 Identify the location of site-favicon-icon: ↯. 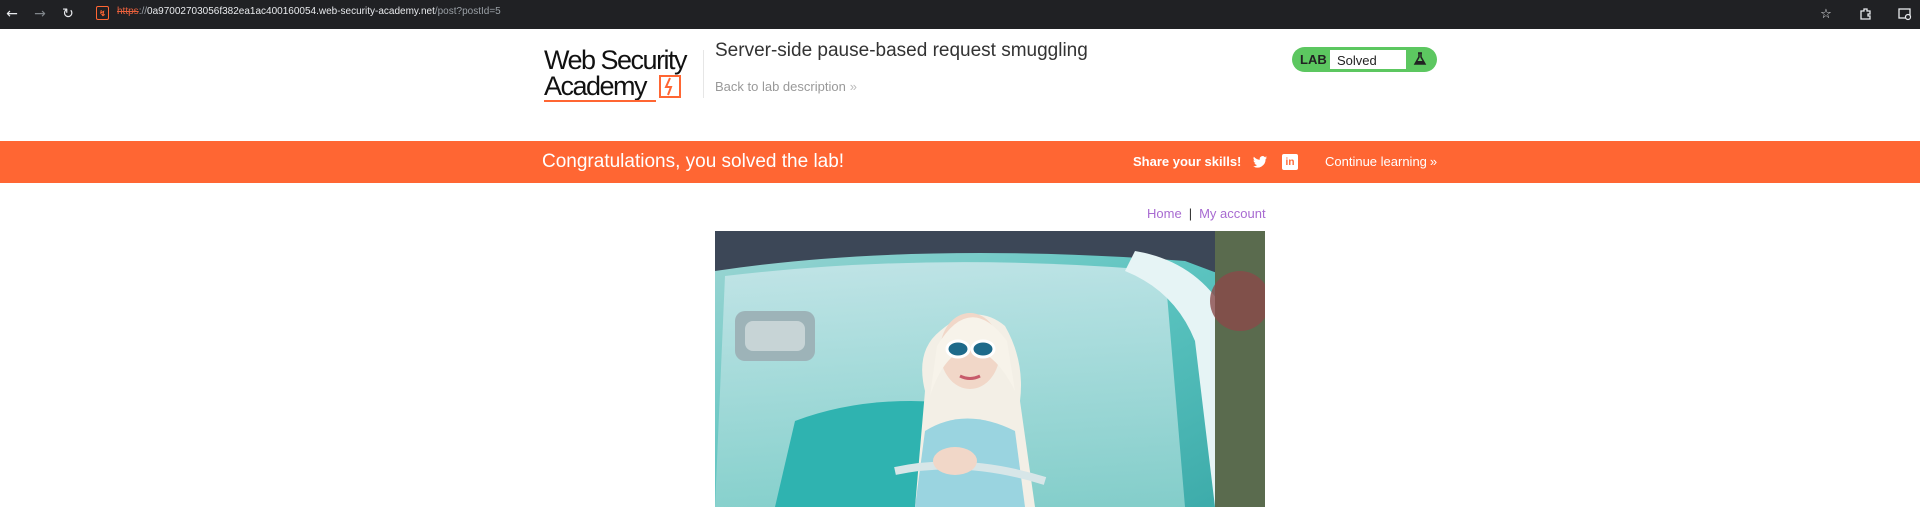
(102, 13).